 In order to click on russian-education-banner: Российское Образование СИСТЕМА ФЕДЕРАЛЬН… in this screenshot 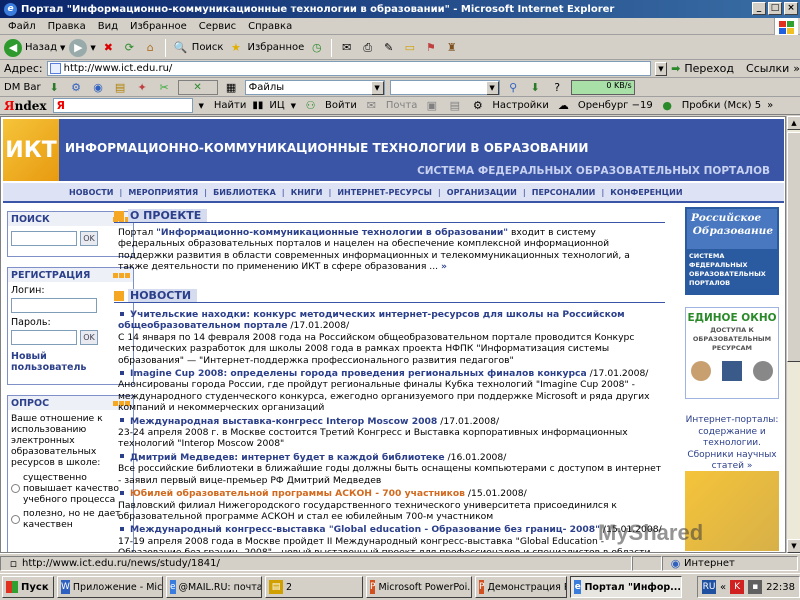, I will do `click(732, 251)`.